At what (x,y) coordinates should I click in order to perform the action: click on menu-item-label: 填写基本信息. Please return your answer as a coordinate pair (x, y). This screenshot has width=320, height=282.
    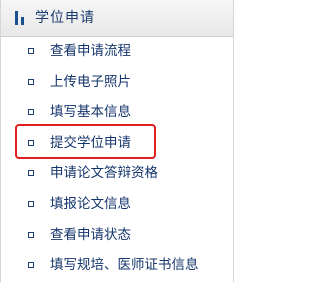
    Looking at the image, I should click on (90, 112).